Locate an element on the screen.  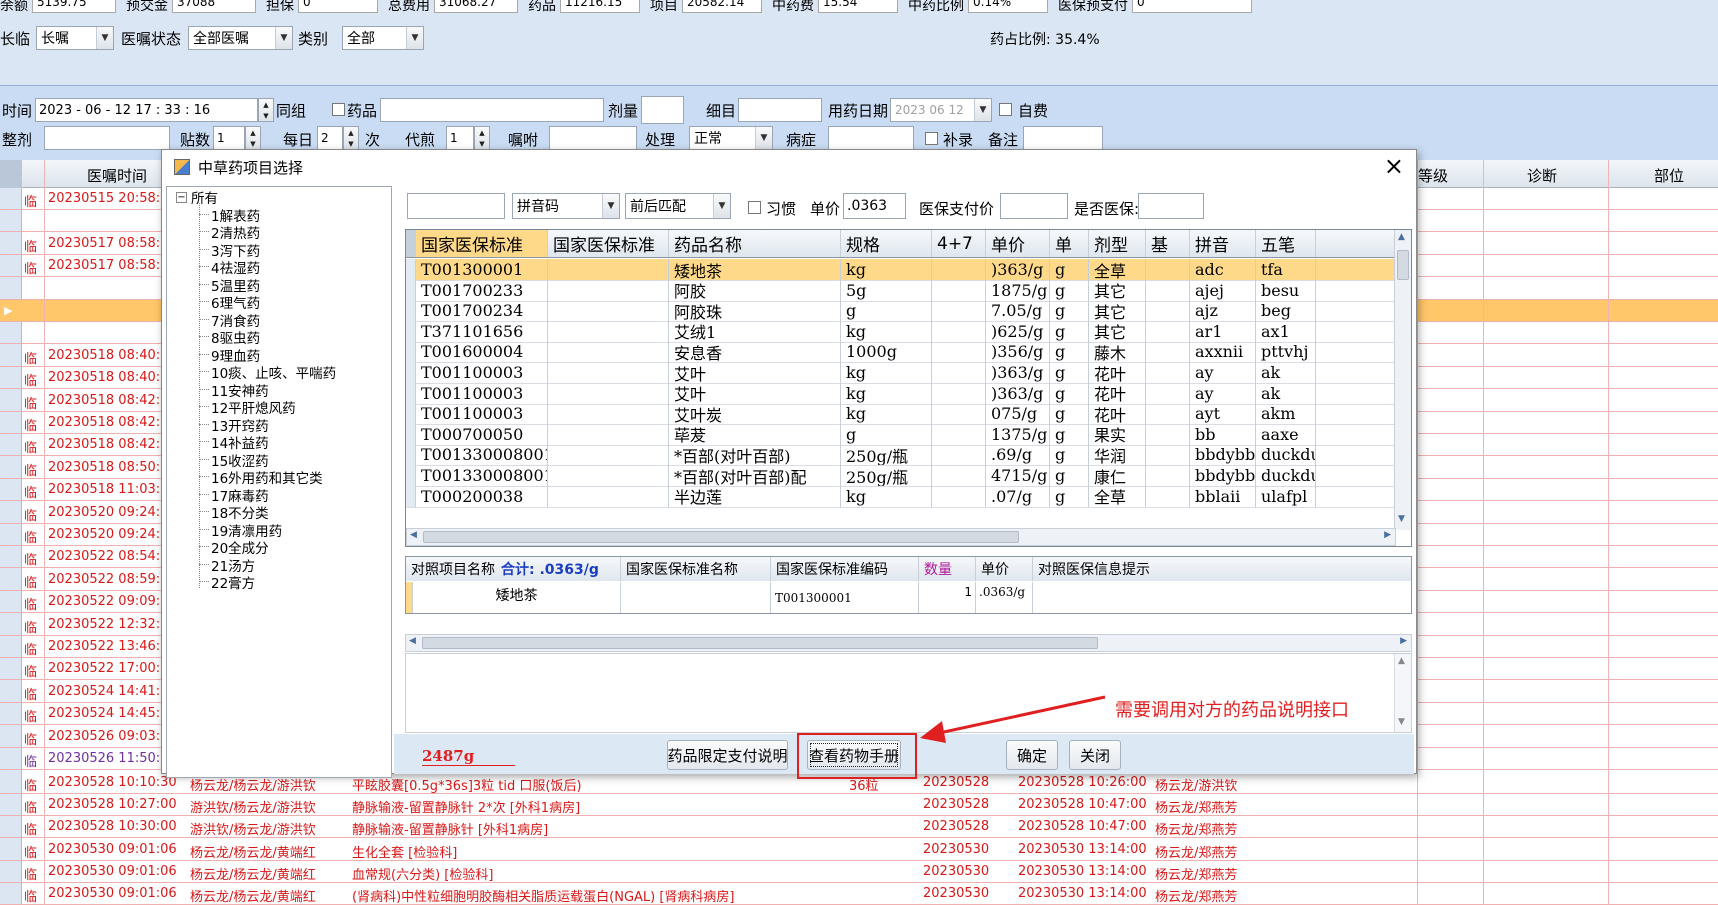
drug-cell: T000700050 is located at coordinates (482, 434).